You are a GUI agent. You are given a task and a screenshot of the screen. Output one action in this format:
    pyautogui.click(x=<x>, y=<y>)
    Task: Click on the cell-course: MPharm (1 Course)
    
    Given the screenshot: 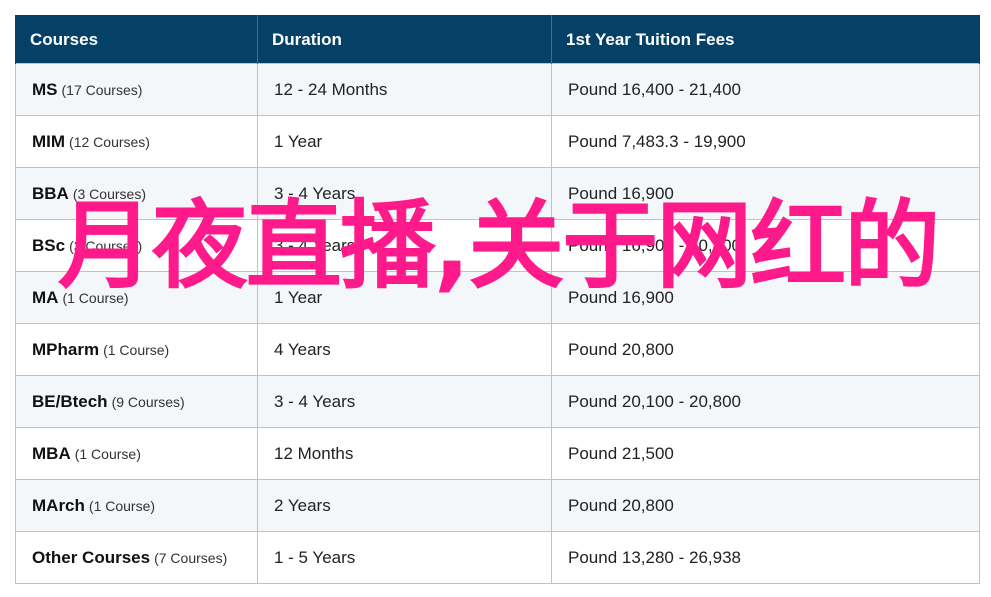 What is the action you would take?
    pyautogui.click(x=136, y=349)
    